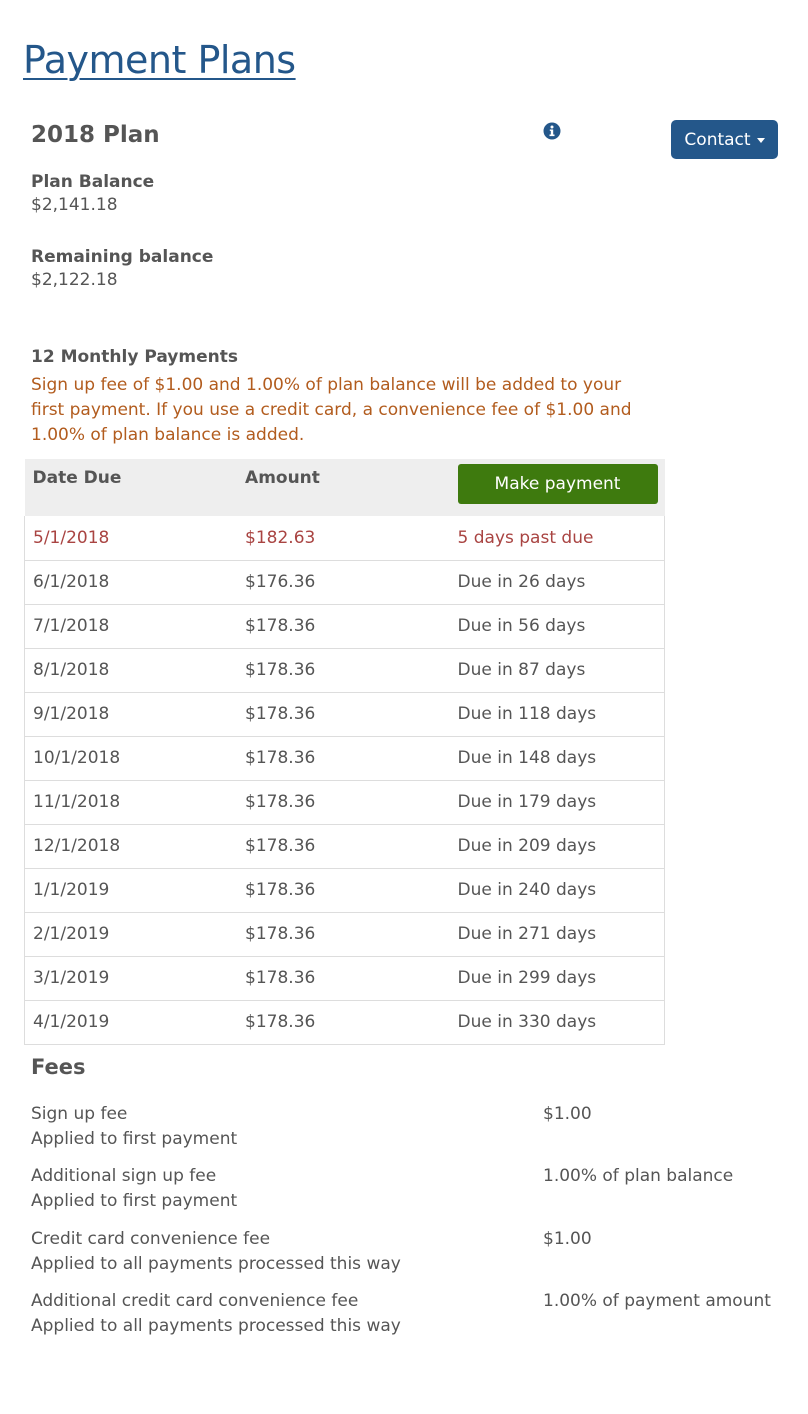 The image size is (808, 1414). What do you see at coordinates (74, 280) in the screenshot?
I see `remaining-balance-value: $2,122.18` at bounding box center [74, 280].